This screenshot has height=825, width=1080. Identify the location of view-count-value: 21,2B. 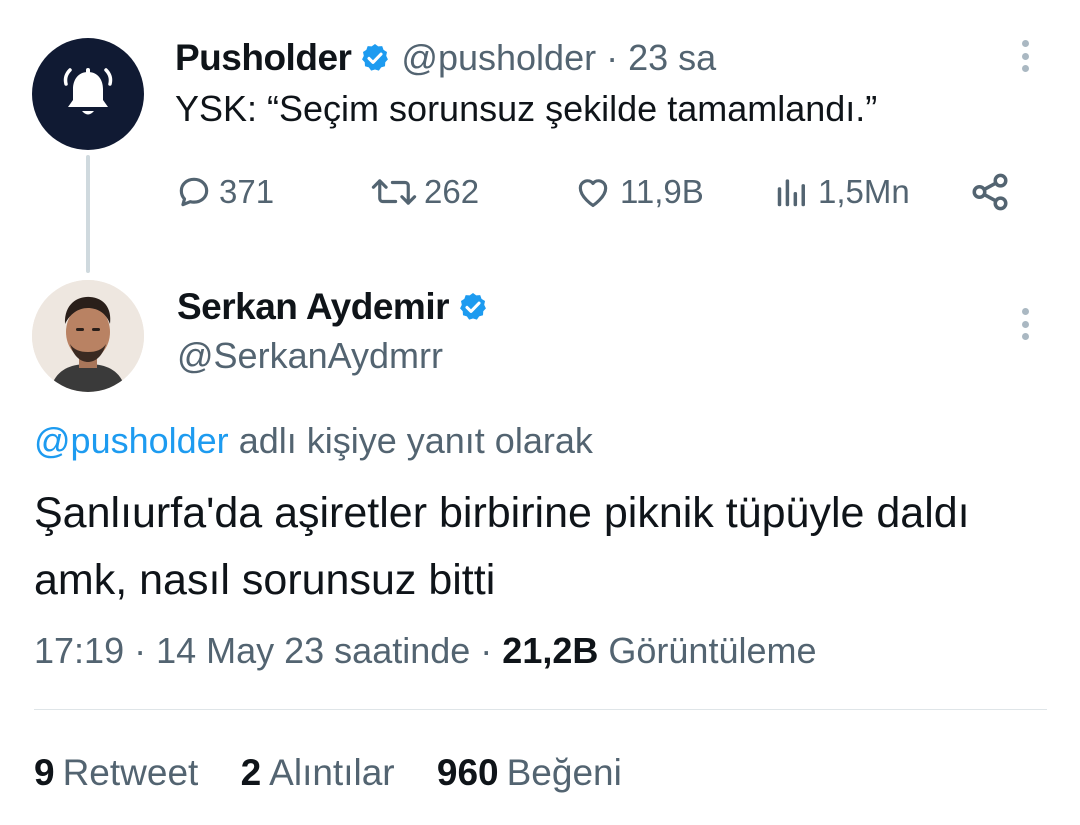
(550, 650).